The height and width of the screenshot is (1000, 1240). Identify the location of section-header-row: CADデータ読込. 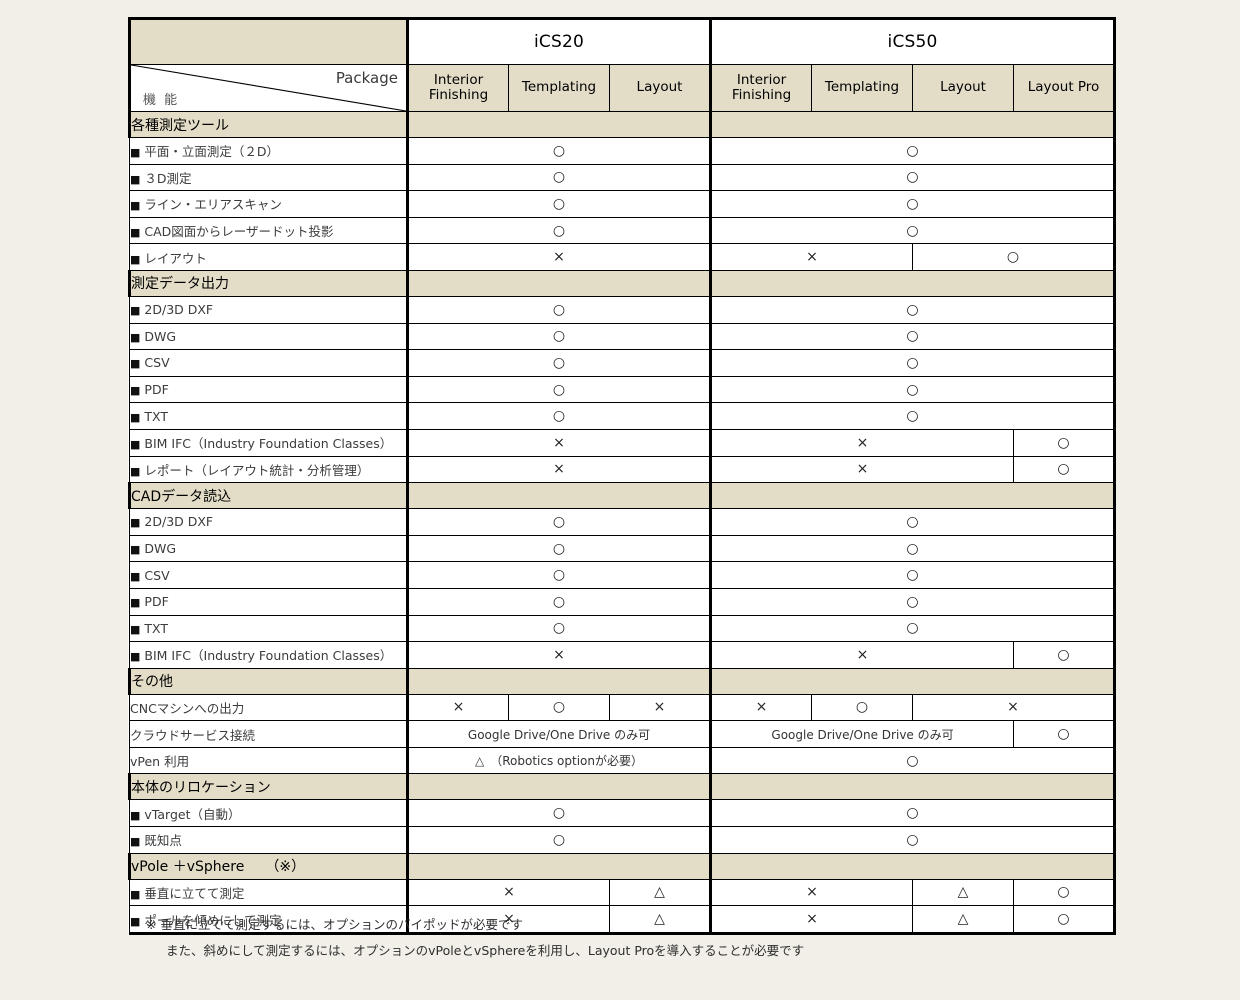
(622, 496).